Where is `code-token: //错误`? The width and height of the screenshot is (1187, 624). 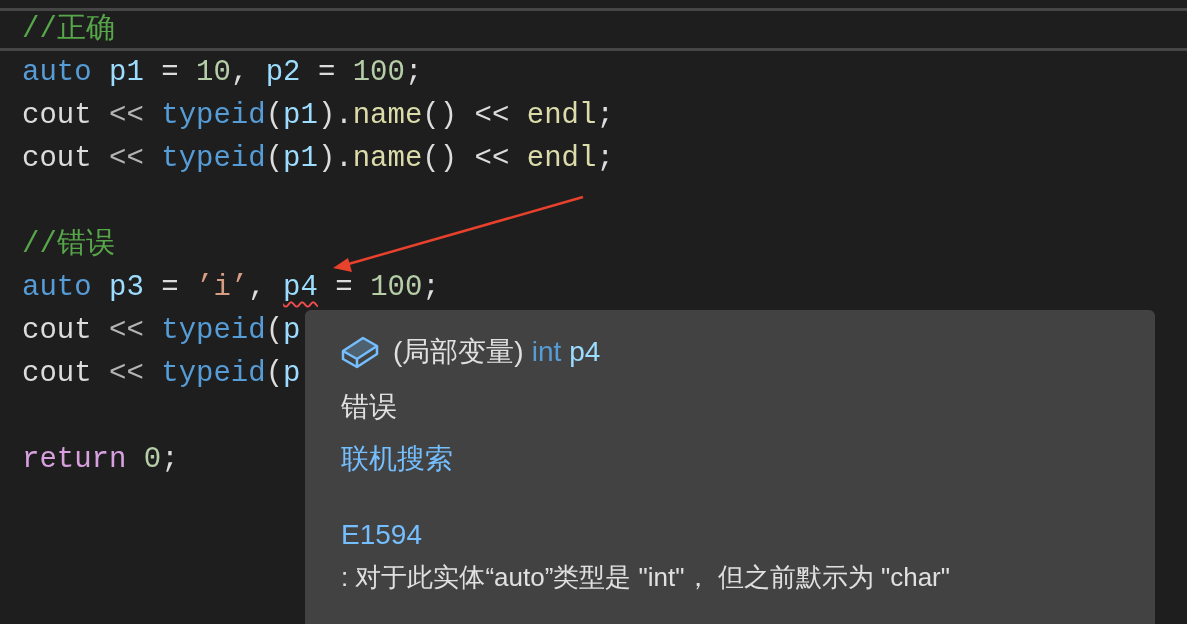 code-token: //错误 is located at coordinates (68, 244).